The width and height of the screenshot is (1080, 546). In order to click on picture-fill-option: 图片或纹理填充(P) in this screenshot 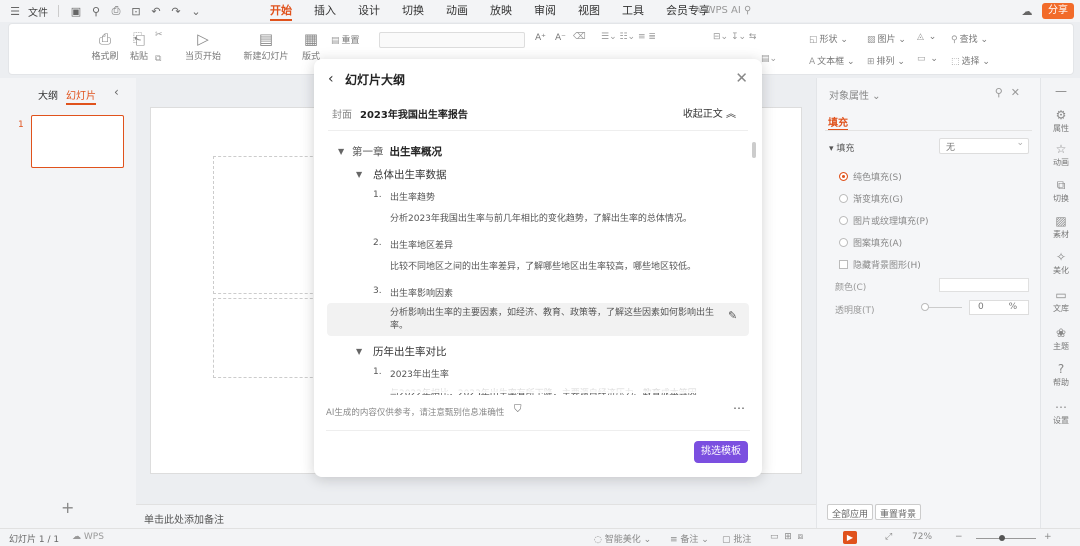, I will do `click(883, 220)`.